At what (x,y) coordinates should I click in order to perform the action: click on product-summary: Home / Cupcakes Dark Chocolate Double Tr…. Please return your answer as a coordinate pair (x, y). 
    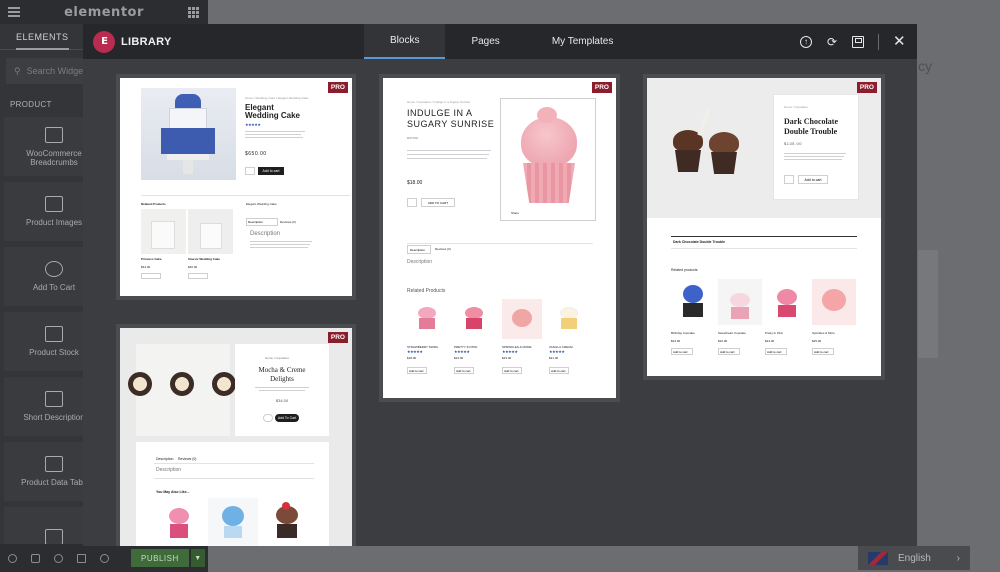
    Looking at the image, I should click on (816, 147).